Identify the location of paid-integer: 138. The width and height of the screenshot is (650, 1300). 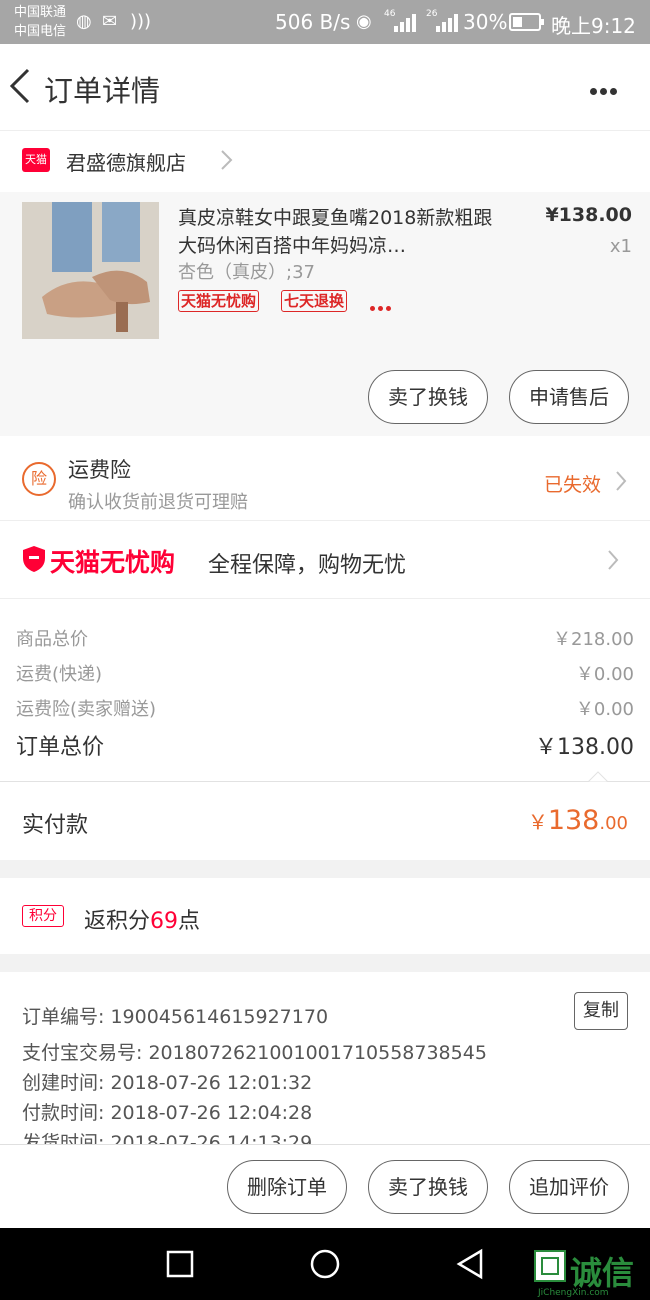
(573, 820).